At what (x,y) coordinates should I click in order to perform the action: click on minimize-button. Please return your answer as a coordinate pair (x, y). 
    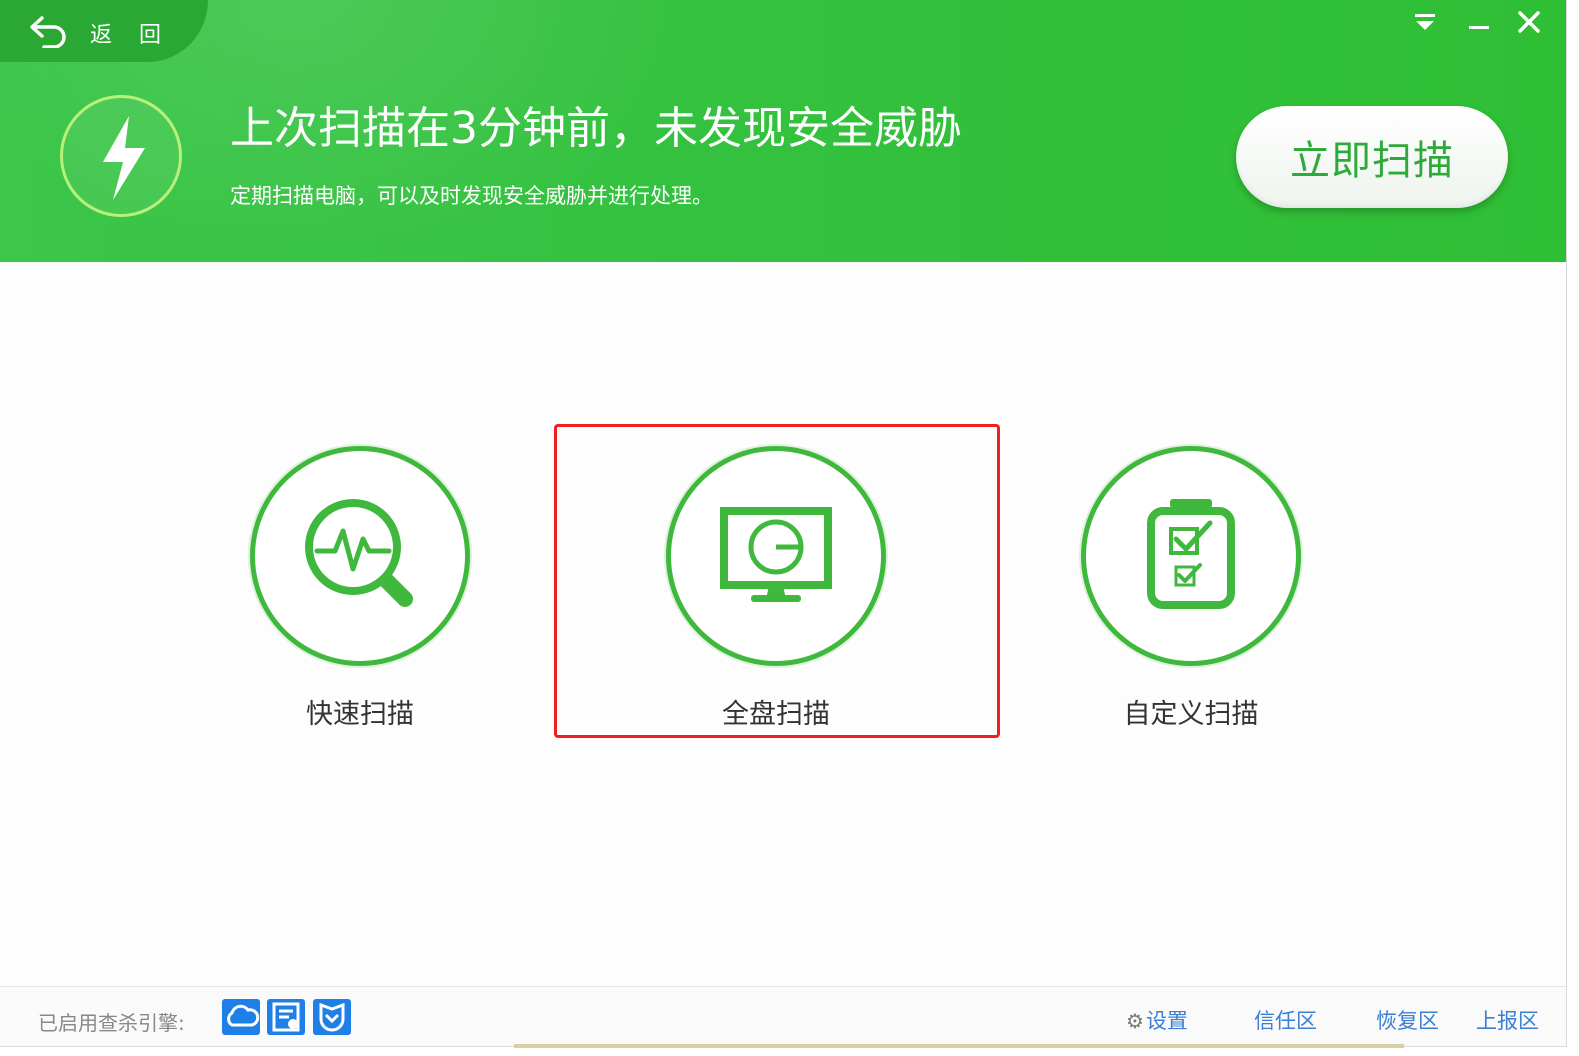
    Looking at the image, I should click on (1479, 23).